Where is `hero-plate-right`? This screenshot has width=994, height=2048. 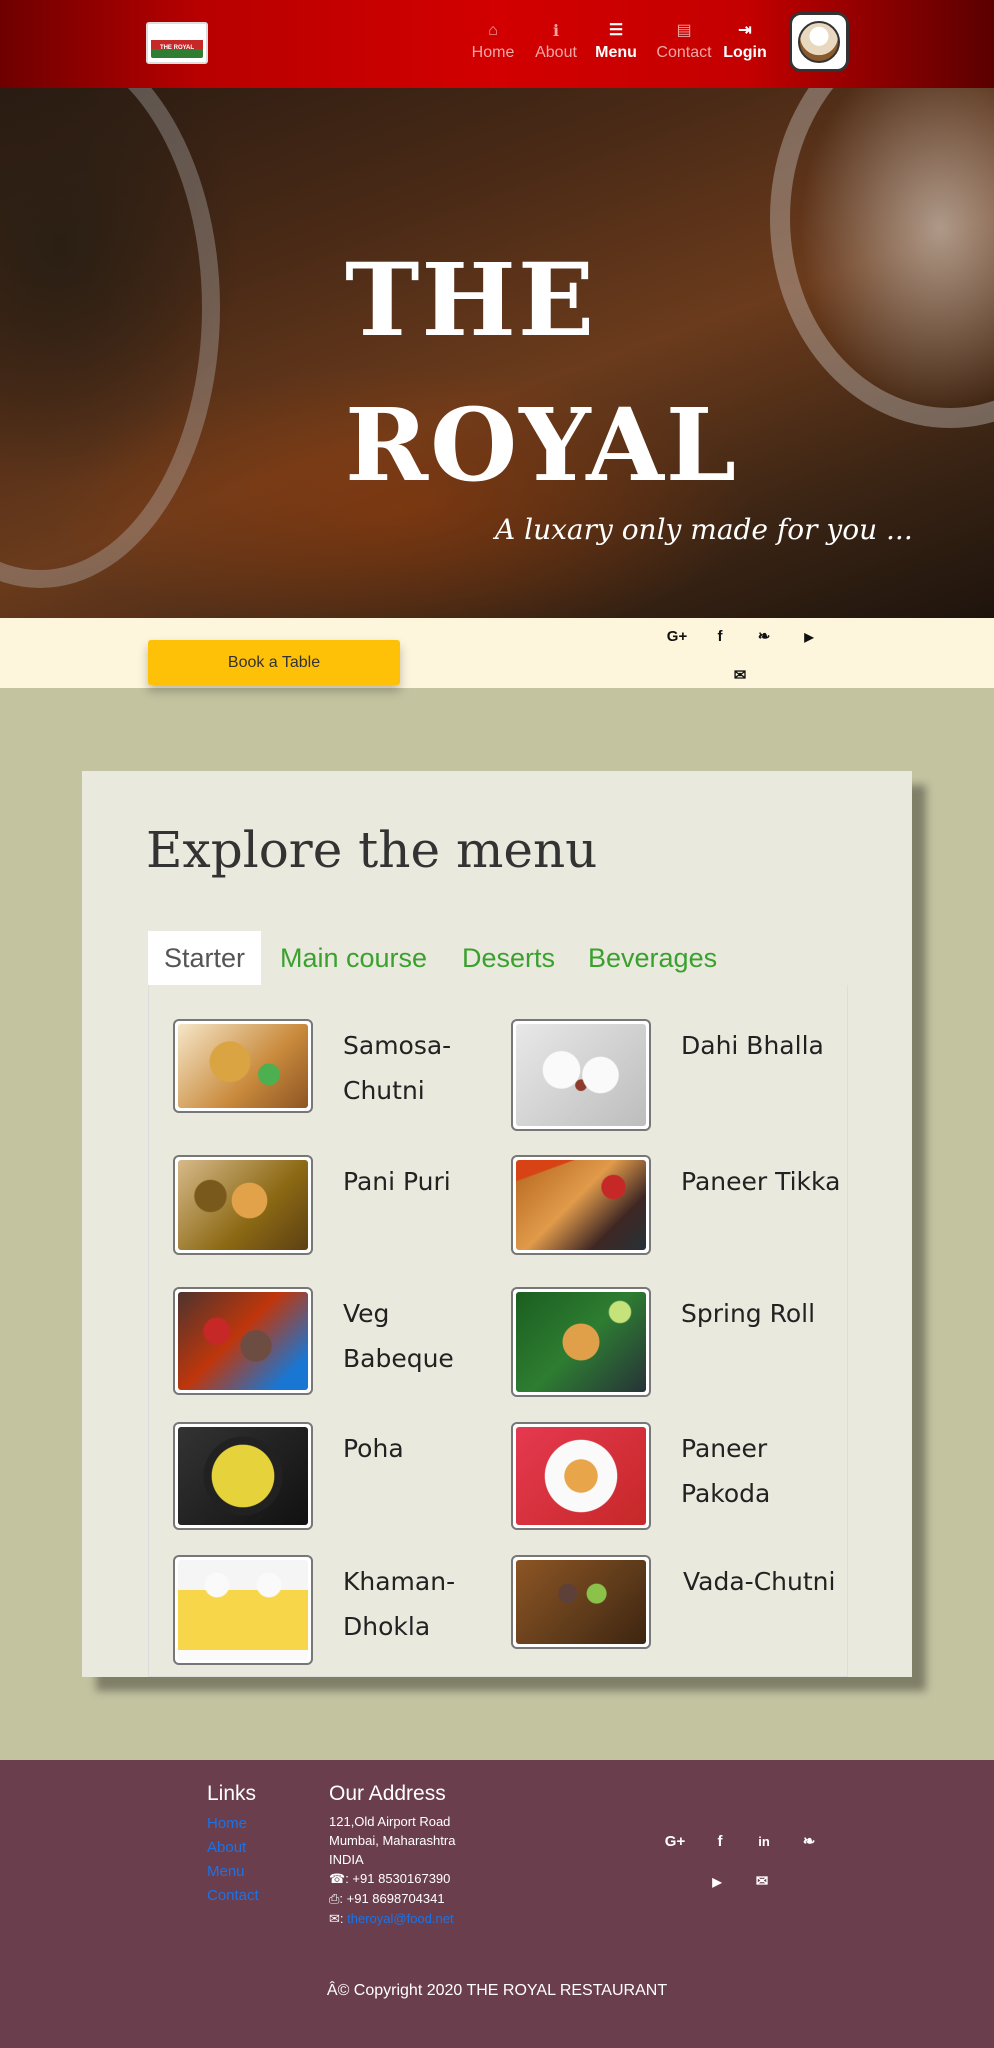 hero-plate-right is located at coordinates (882, 258).